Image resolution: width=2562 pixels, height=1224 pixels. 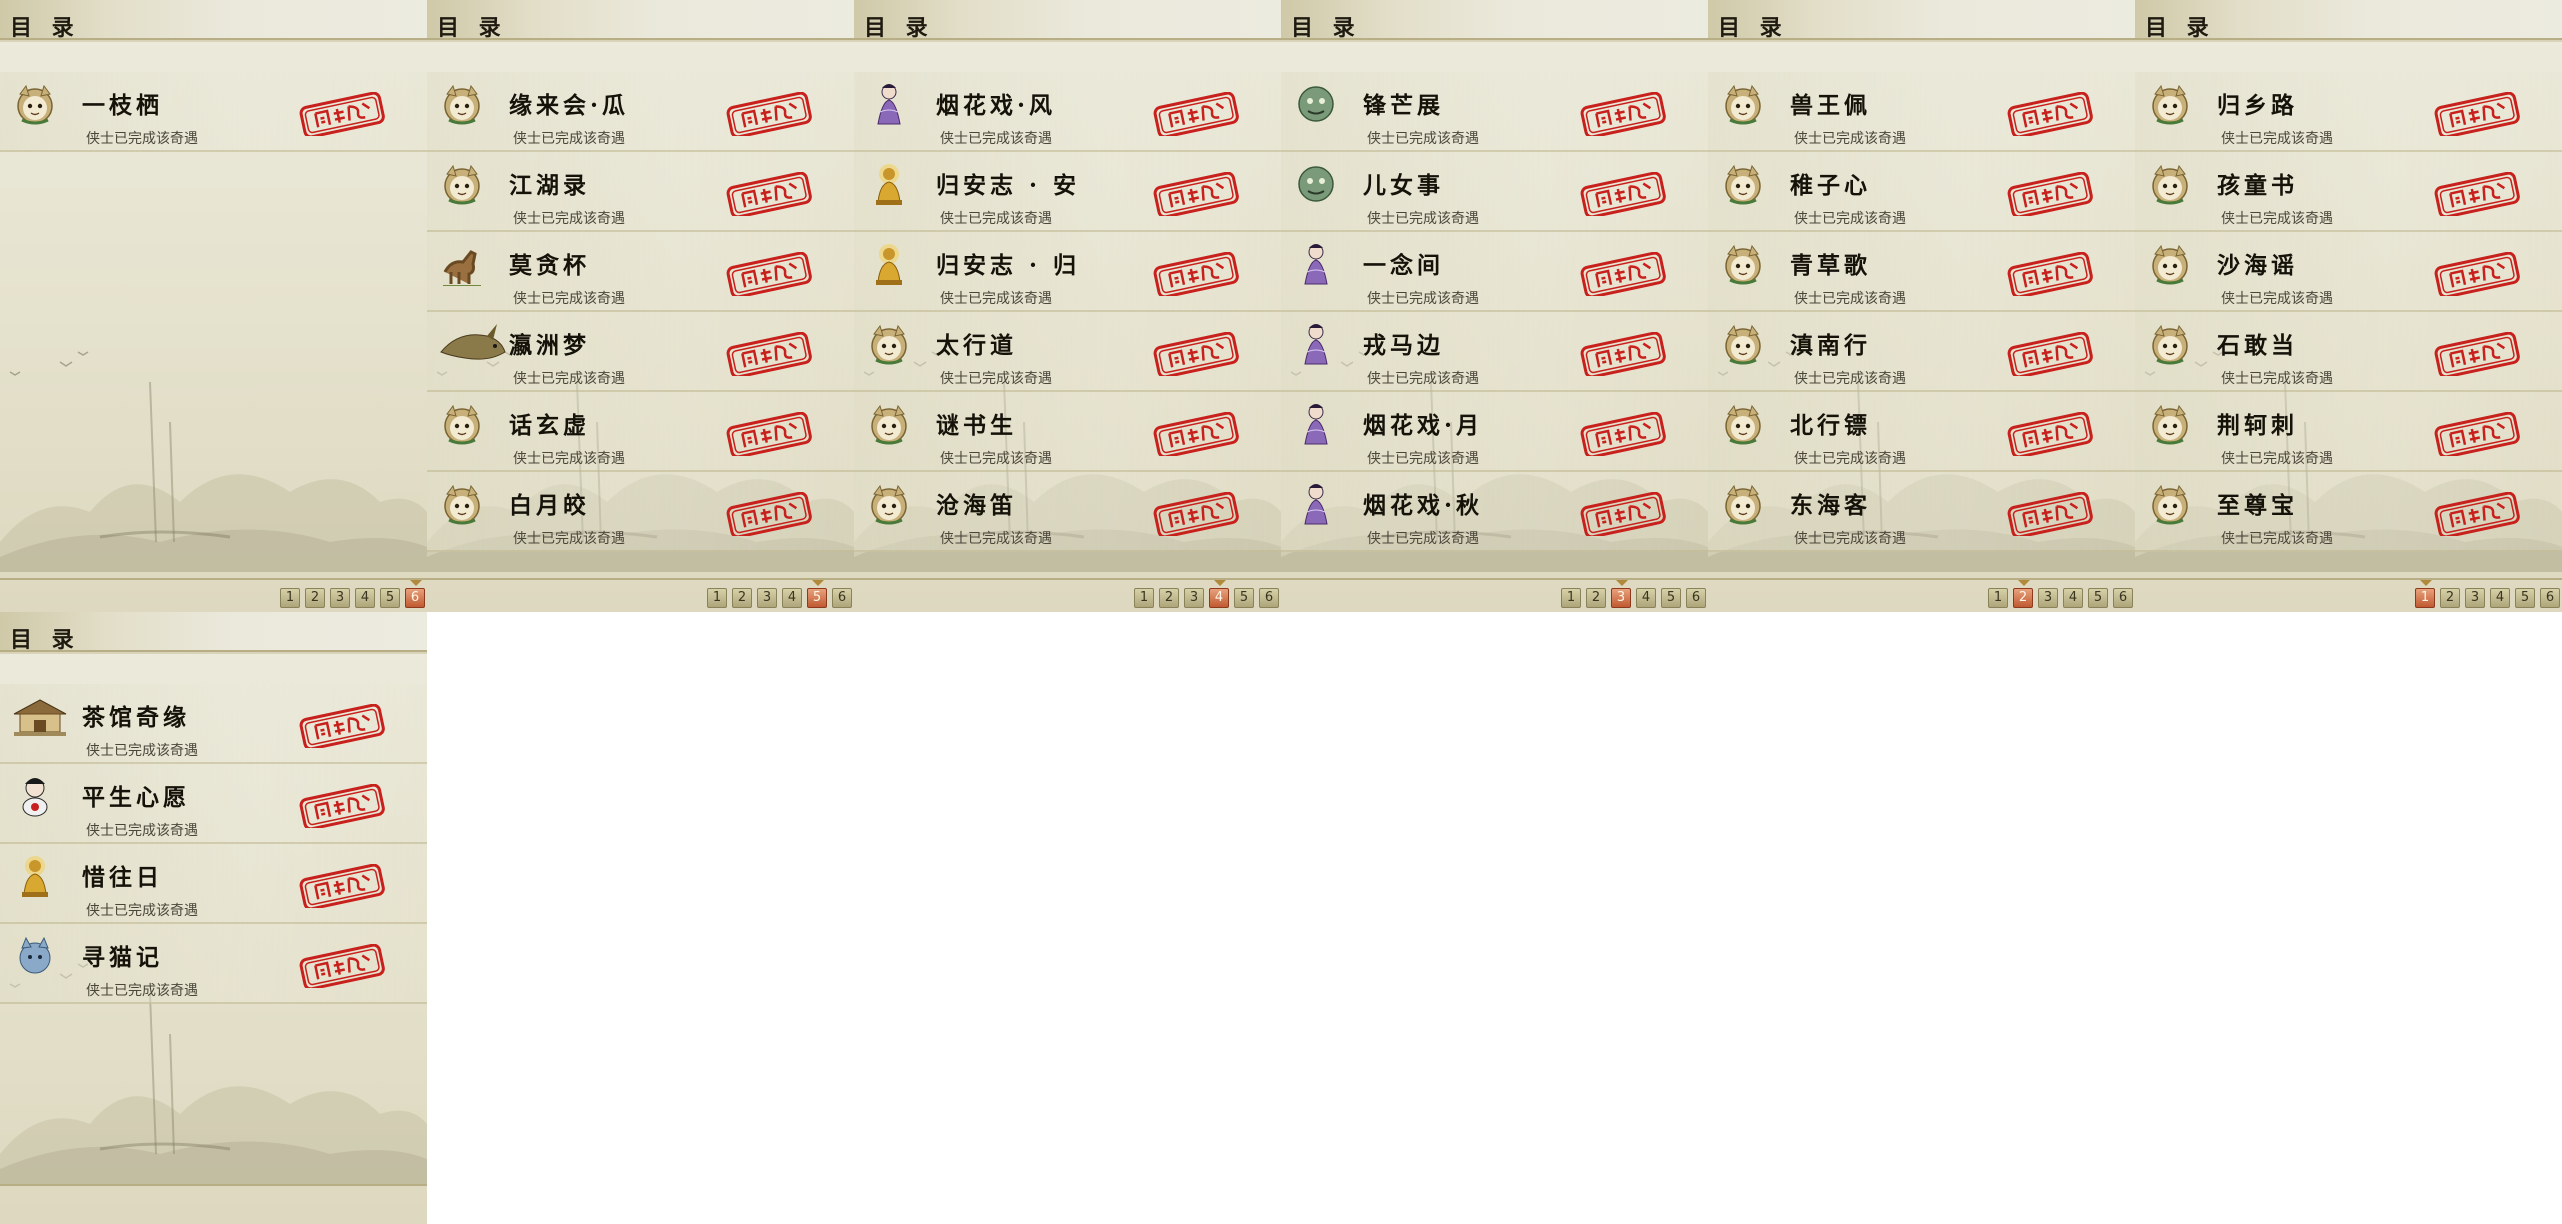 I want to click on adventure-name: 稚子心, so click(x=1830, y=185).